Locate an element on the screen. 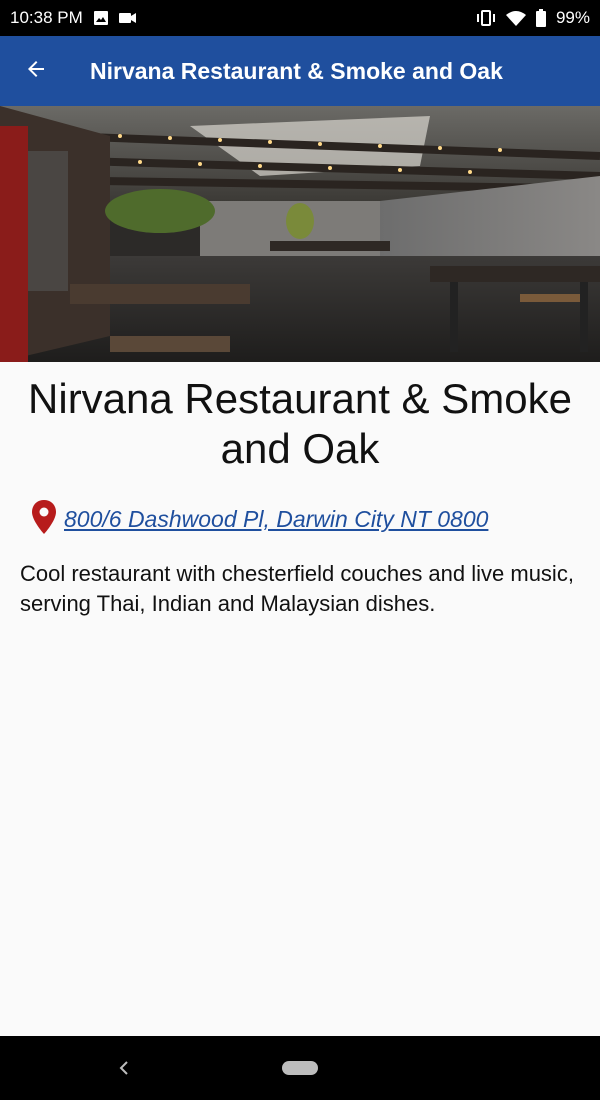 Image resolution: width=600 pixels, height=1100 pixels. app-bar: Nirvana Restaurant & Smoke and Oak is located at coordinates (300, 71).